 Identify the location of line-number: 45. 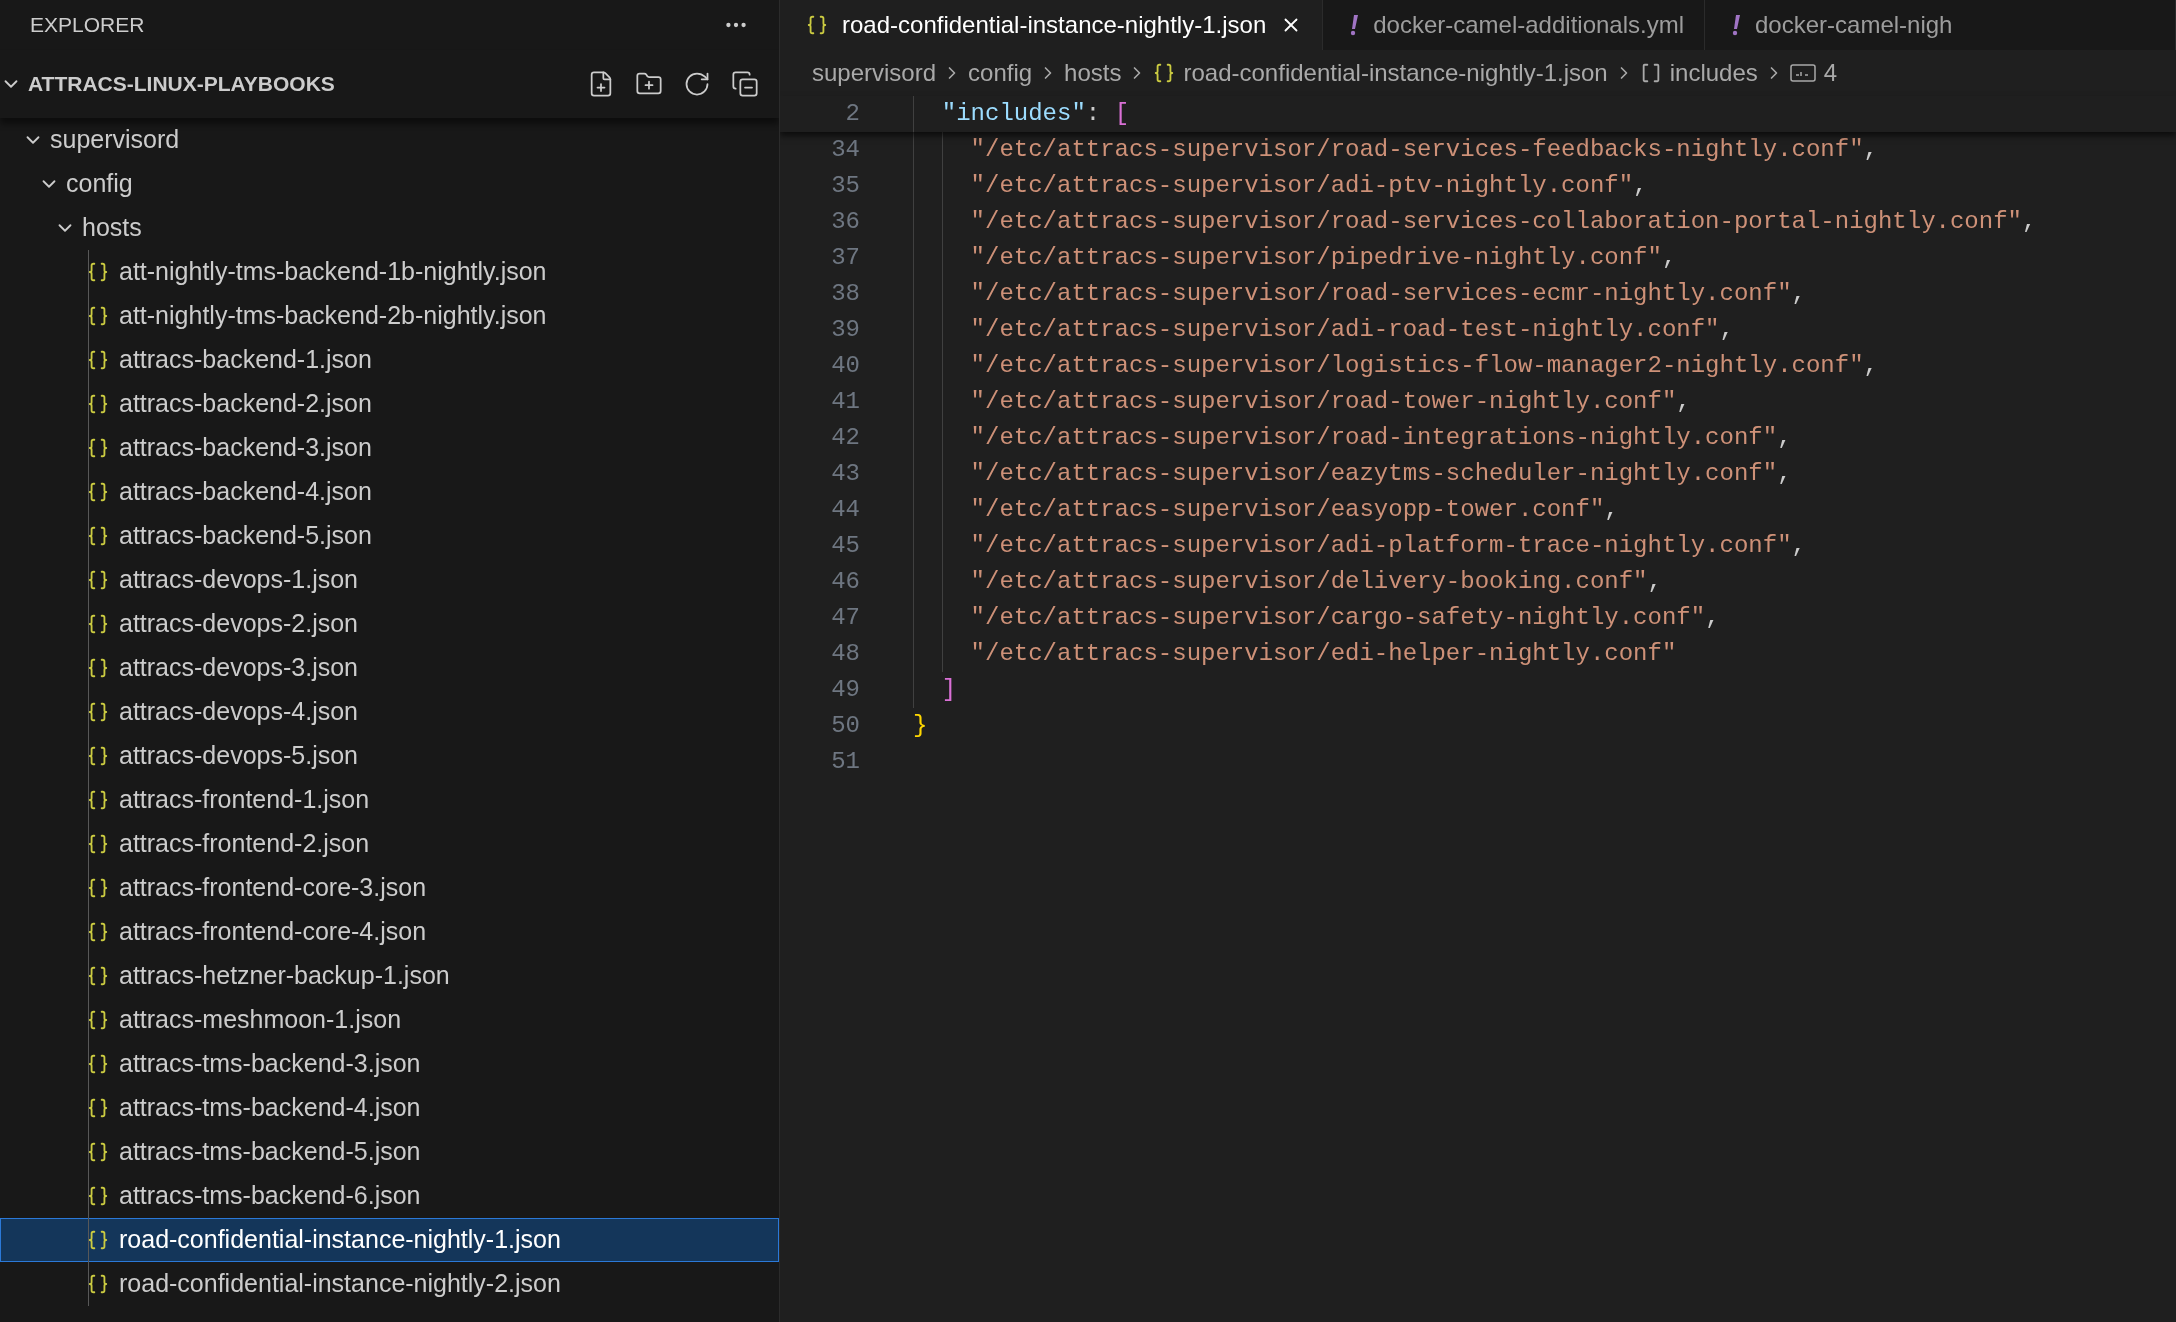
(845, 546).